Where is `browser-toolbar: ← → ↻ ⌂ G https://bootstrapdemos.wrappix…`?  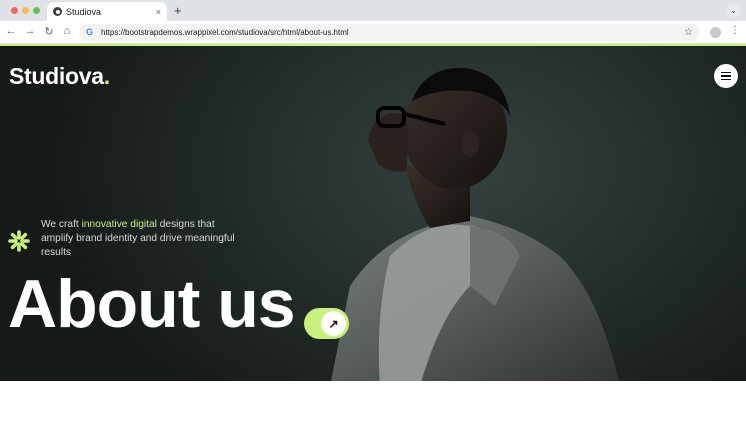
browser-toolbar: ← → ↻ ⌂ G https://bootstrapdemos.wrappix… is located at coordinates (373, 32).